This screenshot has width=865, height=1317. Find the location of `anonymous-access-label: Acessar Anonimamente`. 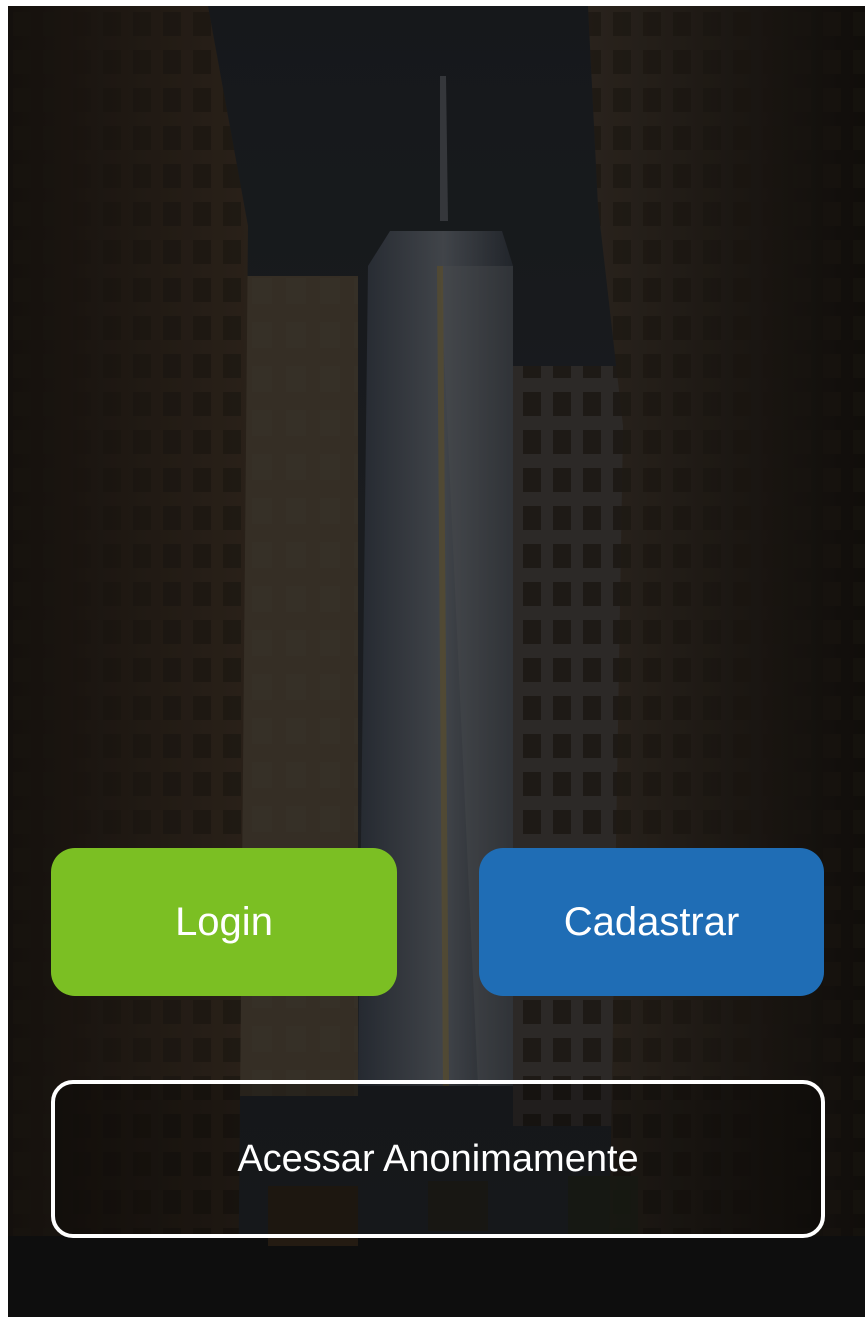

anonymous-access-label: Acessar Anonimamente is located at coordinates (438, 1158).